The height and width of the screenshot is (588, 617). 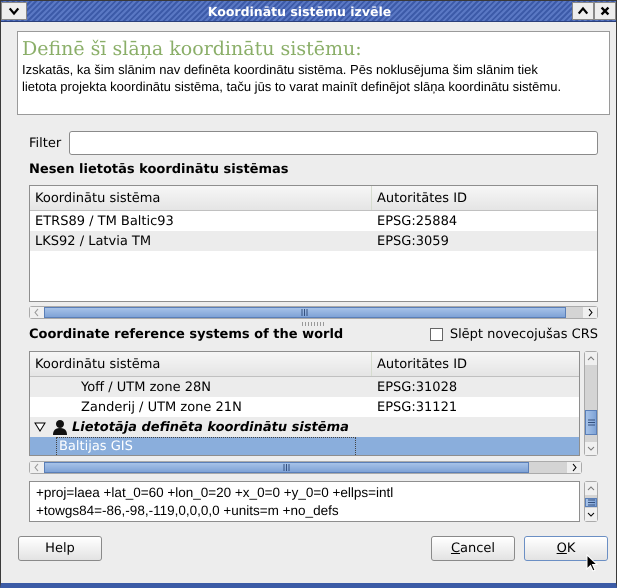 I want to click on mouse-cursor-icon, so click(x=592, y=563).